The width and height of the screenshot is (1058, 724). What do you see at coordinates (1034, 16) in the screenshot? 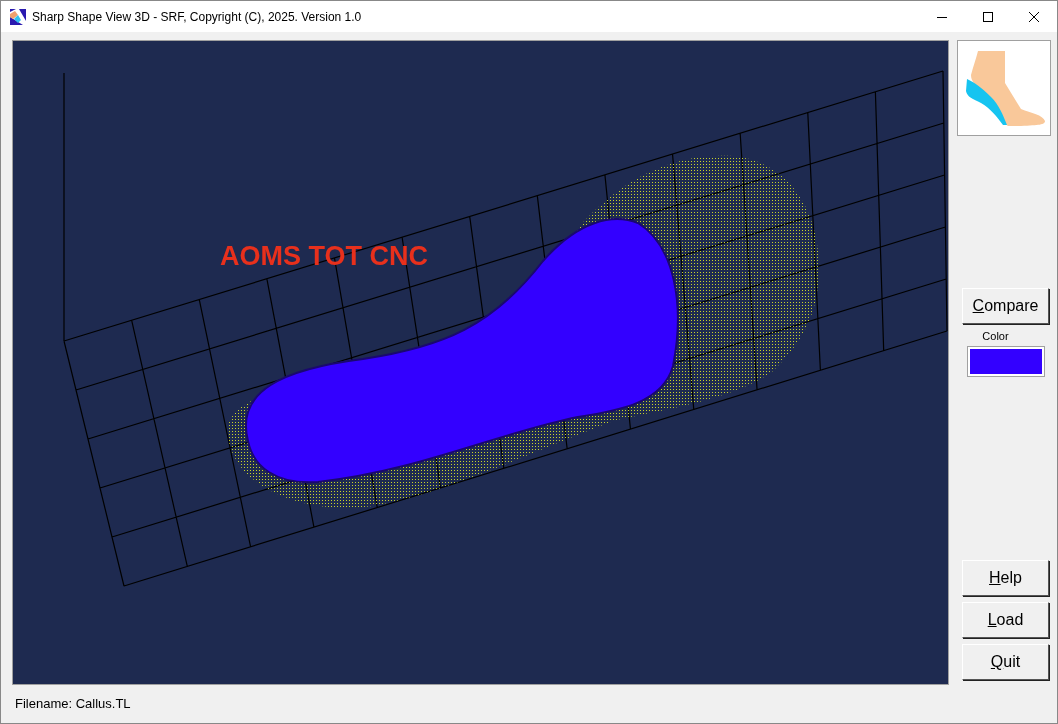
I see `close-icon` at bounding box center [1034, 16].